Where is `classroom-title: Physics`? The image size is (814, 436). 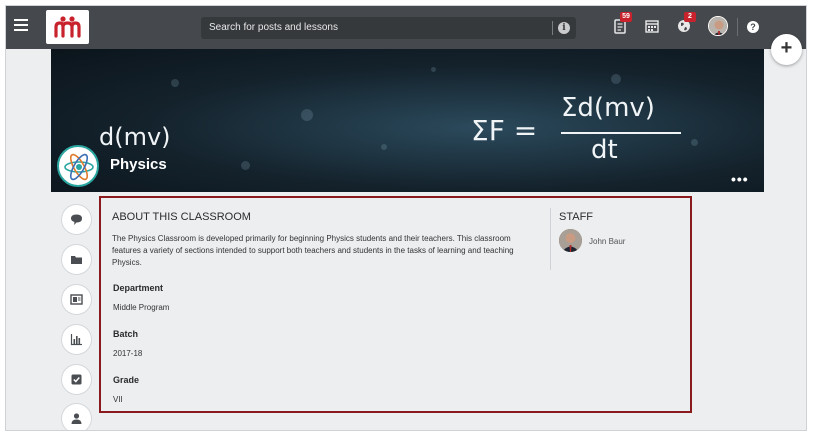
classroom-title: Physics is located at coordinates (138, 164).